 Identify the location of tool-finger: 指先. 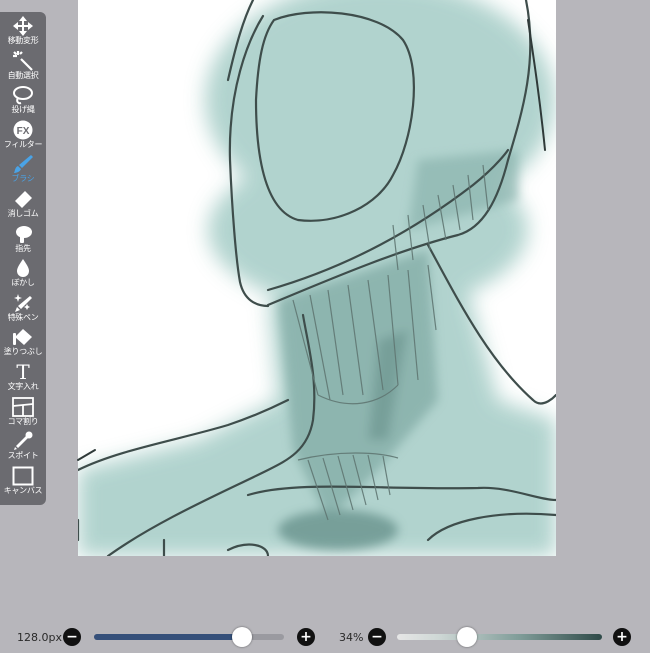
(23, 241).